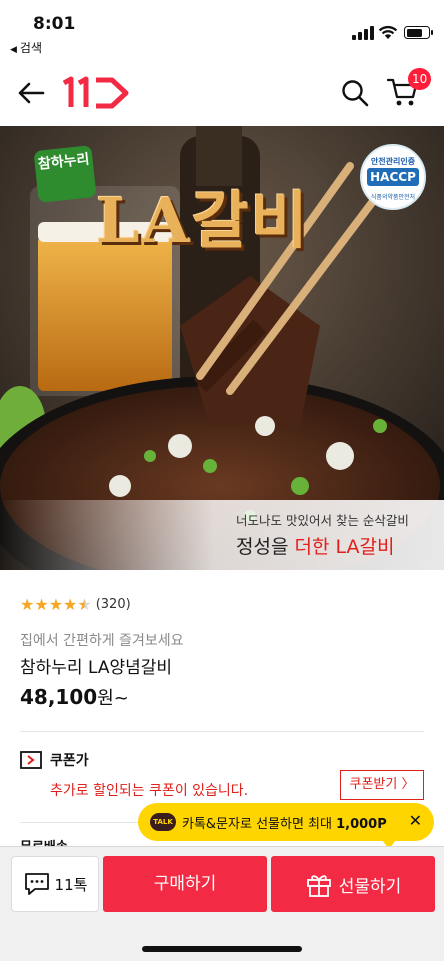 The image size is (444, 961). What do you see at coordinates (318, 886) in the screenshot?
I see `gift-icon` at bounding box center [318, 886].